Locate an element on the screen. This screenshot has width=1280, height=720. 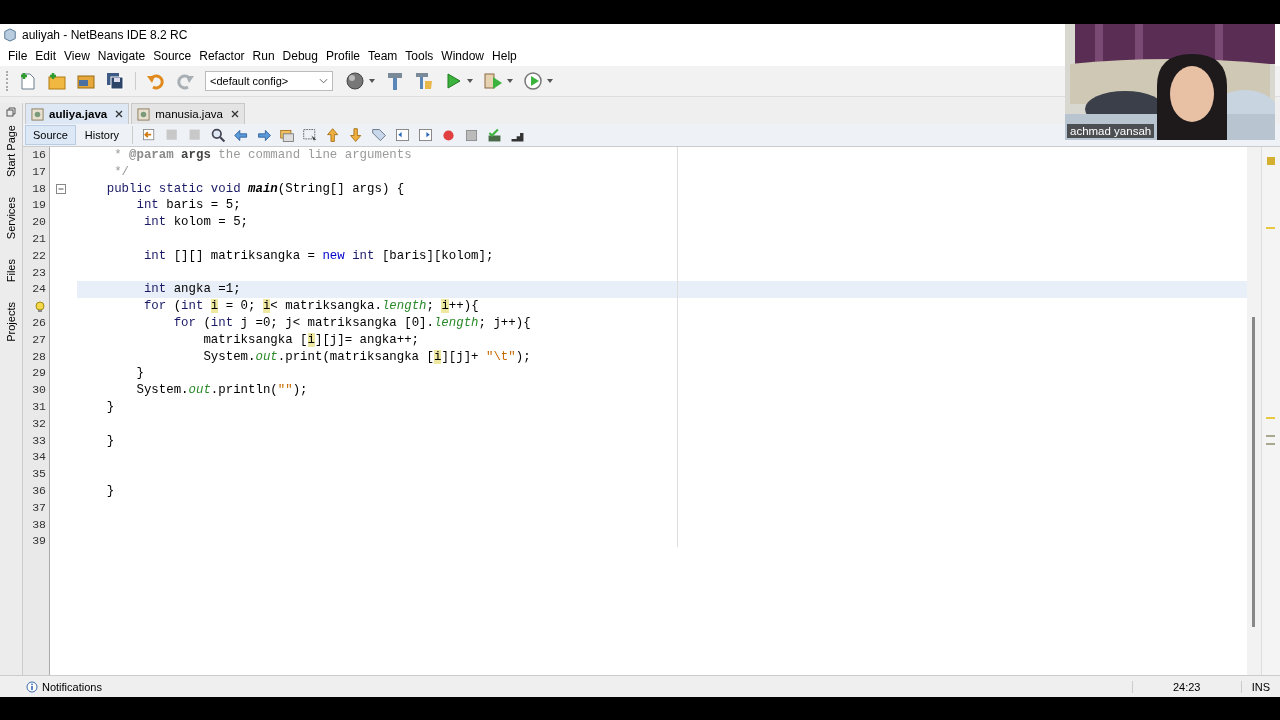
line-number: 24 is located at coordinates (39, 289).